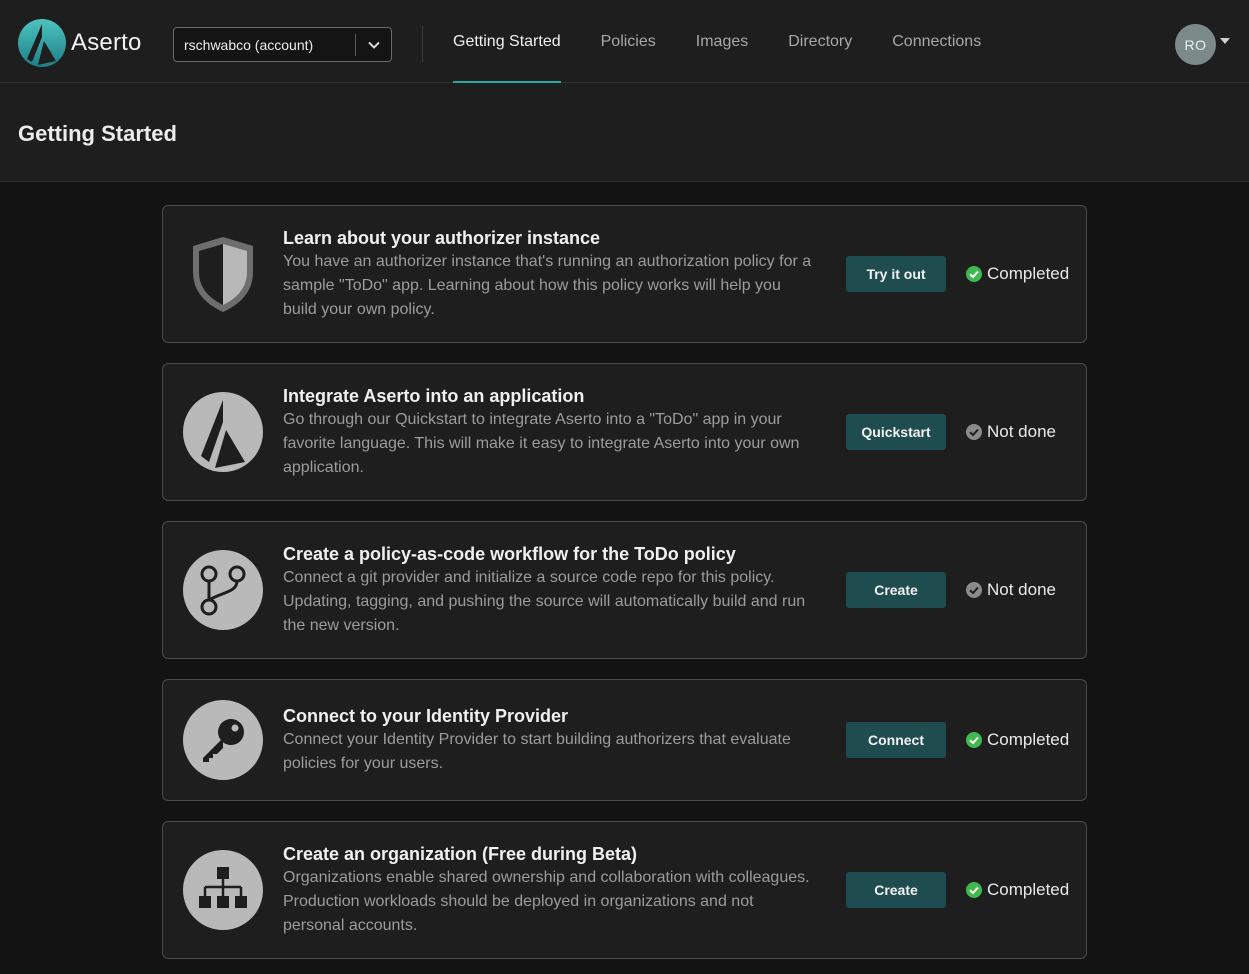 The image size is (1249, 974). Describe the element at coordinates (97, 133) in the screenshot. I see `page-title: Getting Started` at that location.